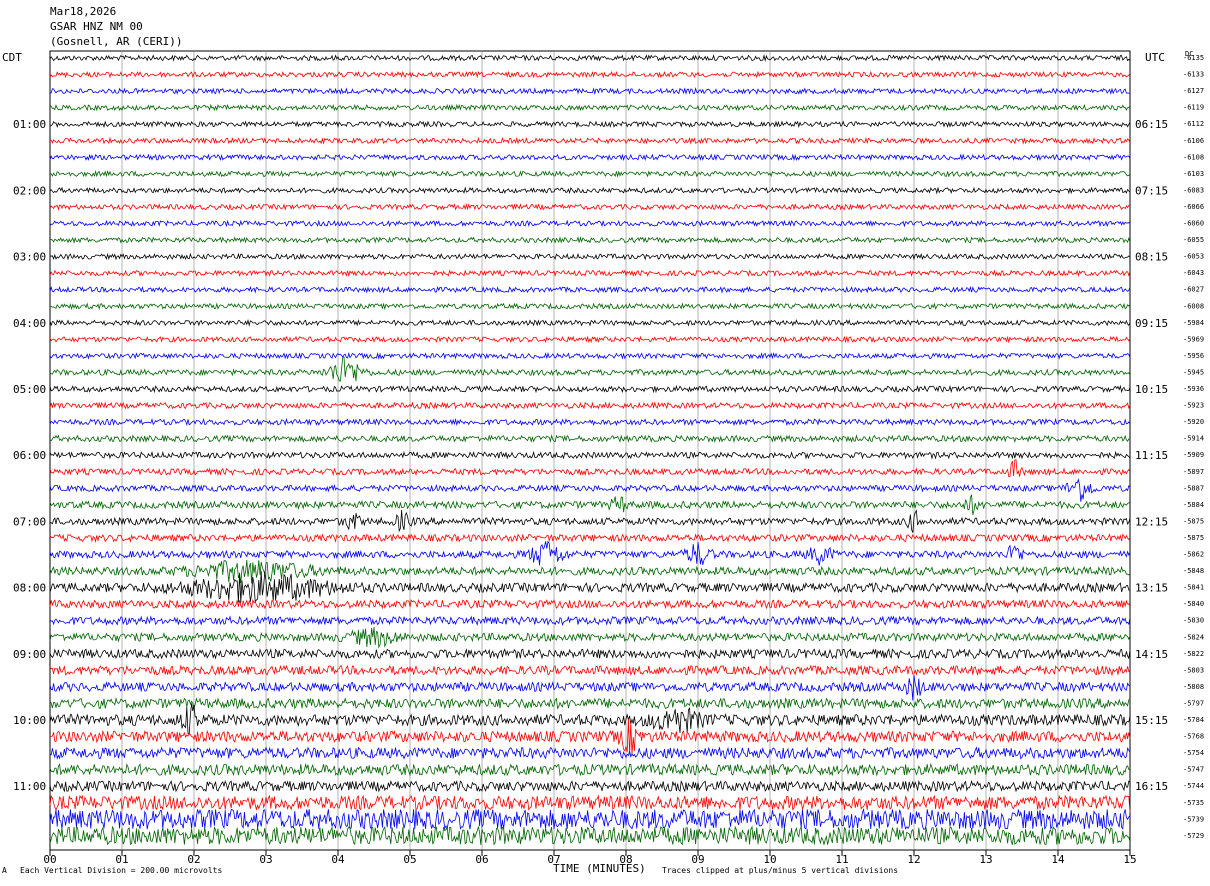 The height and width of the screenshot is (886, 1210). What do you see at coordinates (1193, 637) in the screenshot?
I see `dc-offset-label: -5824` at bounding box center [1193, 637].